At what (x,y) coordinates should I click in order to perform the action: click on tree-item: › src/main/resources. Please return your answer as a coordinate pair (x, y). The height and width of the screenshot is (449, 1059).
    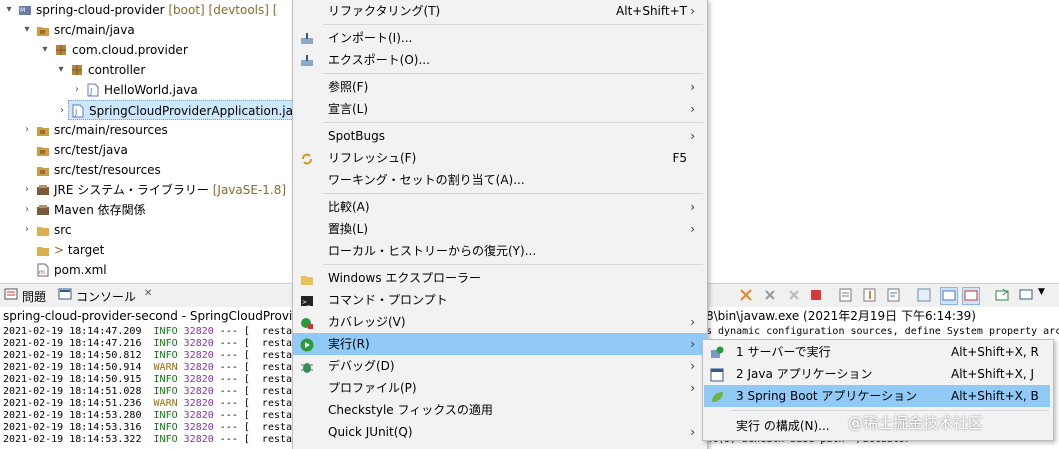
    Looking at the image, I should click on (150, 130).